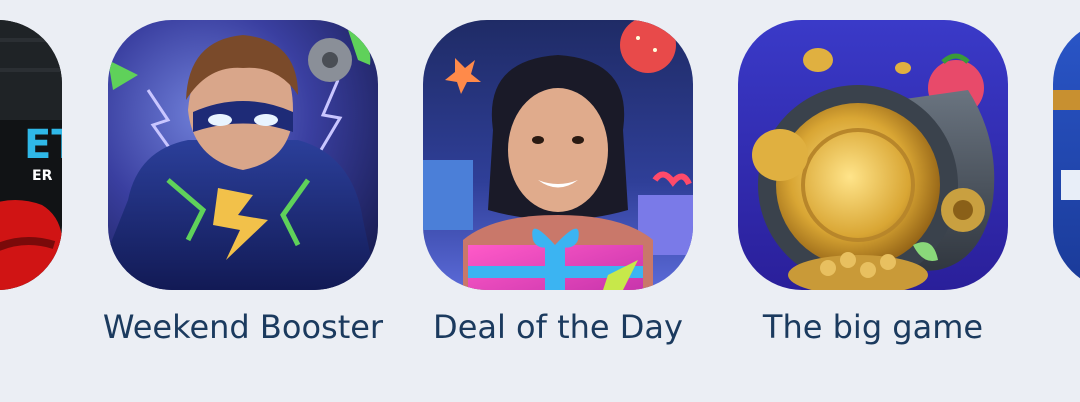 The height and width of the screenshot is (402, 1080). I want to click on promo-title: The big game, so click(873, 327).